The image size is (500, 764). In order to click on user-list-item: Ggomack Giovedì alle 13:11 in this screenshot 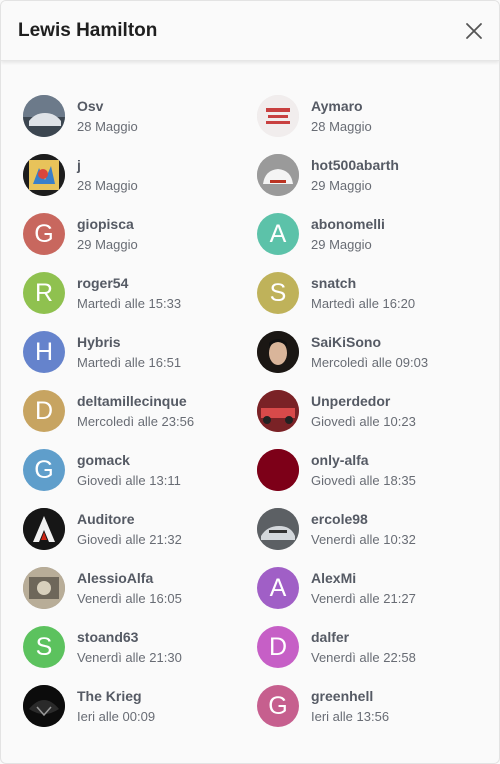, I will do `click(140, 478)`.